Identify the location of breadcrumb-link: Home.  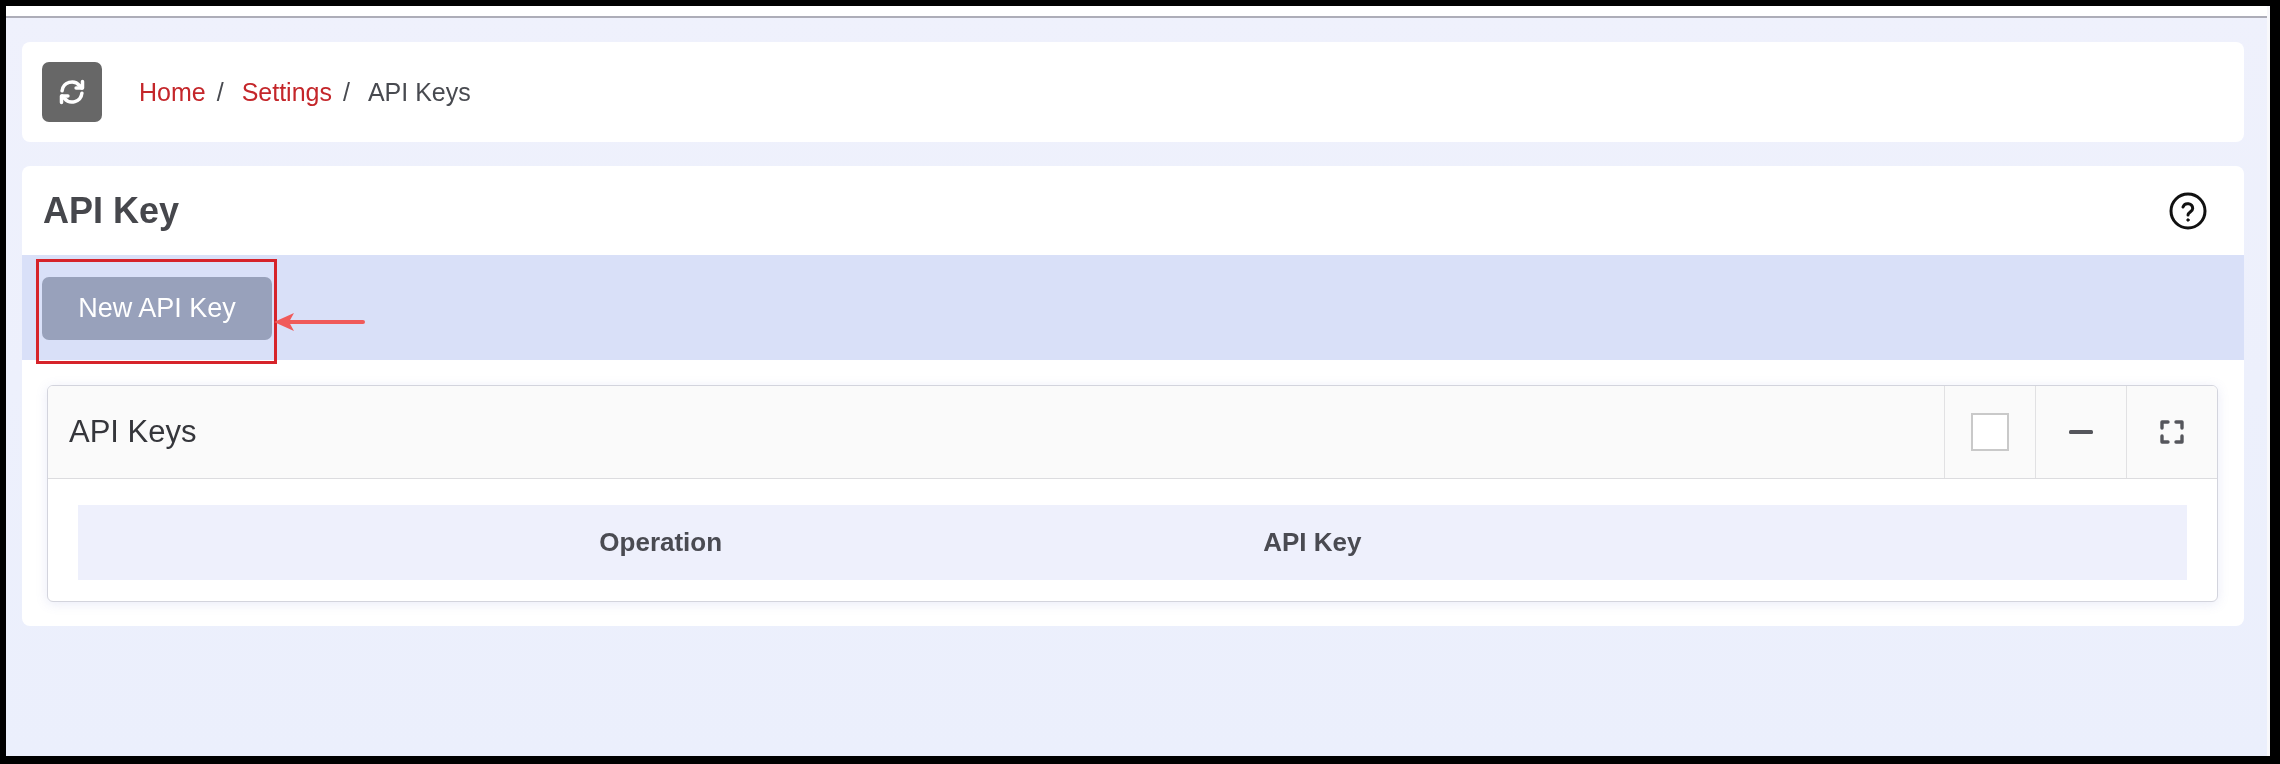
(172, 92).